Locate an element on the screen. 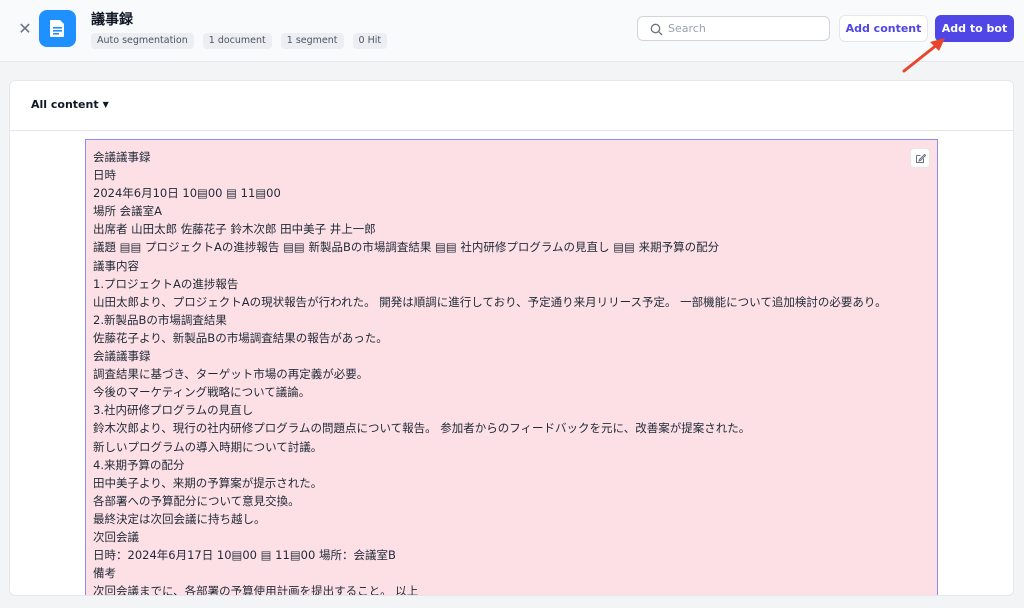 Image resolution: width=1024 pixels, height=608 pixels. segment-line: 日時 is located at coordinates (104, 175).